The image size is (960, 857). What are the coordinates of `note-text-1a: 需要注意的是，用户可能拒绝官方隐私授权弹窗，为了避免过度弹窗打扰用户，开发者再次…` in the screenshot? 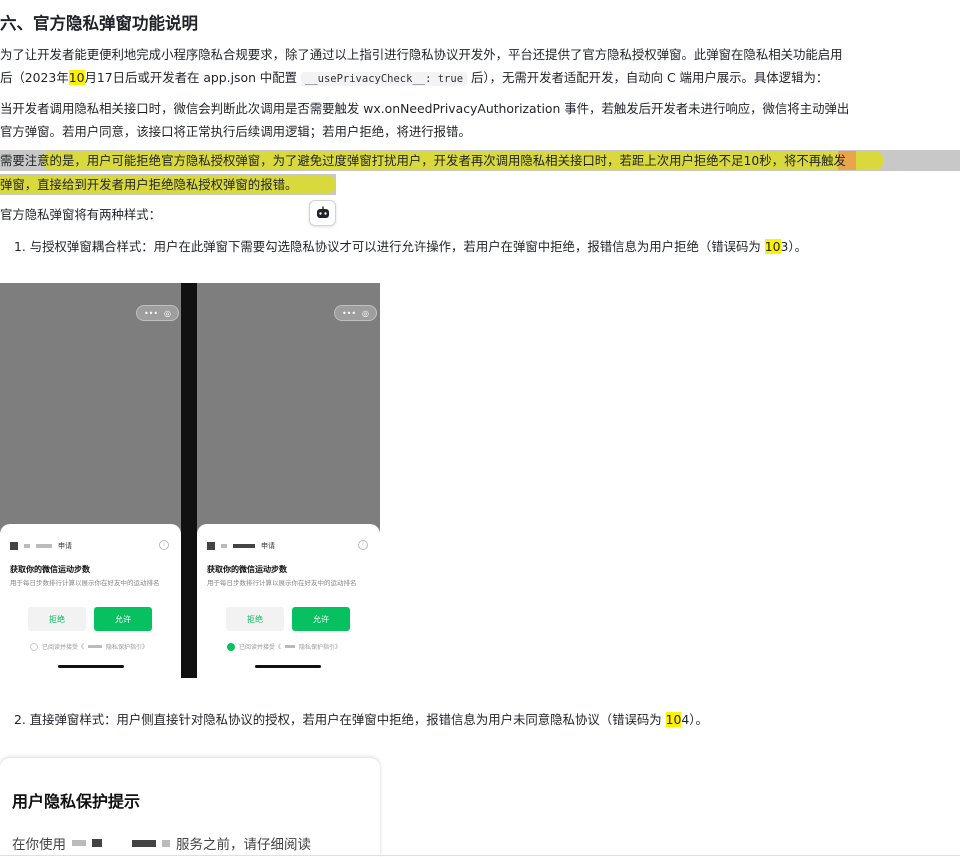 It's located at (372, 160).